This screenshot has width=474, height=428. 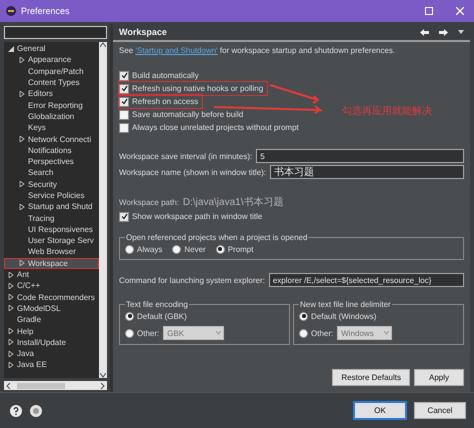 I want to click on checkbox: Refresh on access, so click(x=160, y=101).